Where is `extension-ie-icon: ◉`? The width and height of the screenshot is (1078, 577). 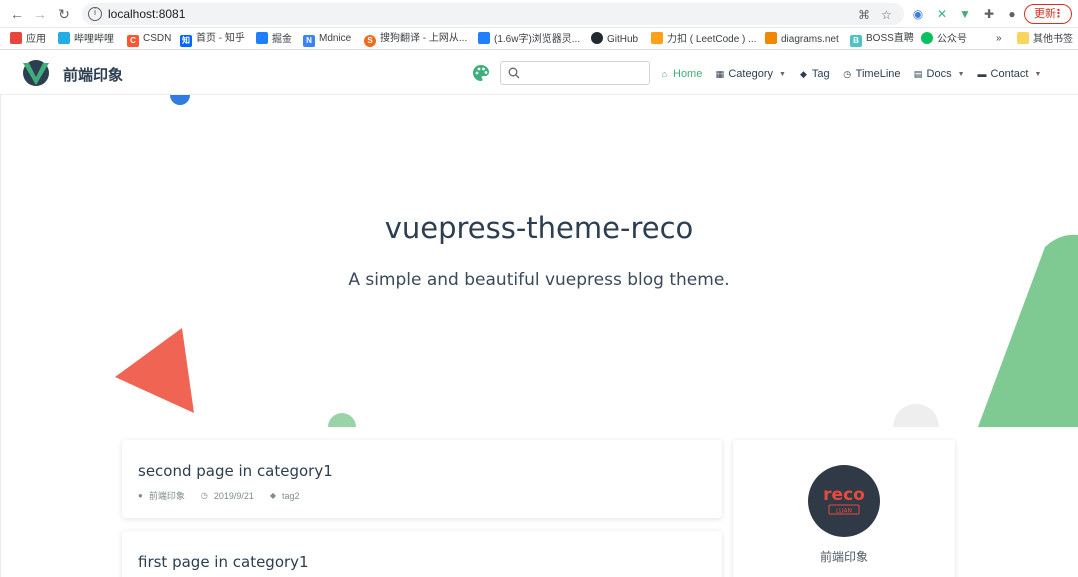 extension-ie-icon: ◉ is located at coordinates (918, 14).